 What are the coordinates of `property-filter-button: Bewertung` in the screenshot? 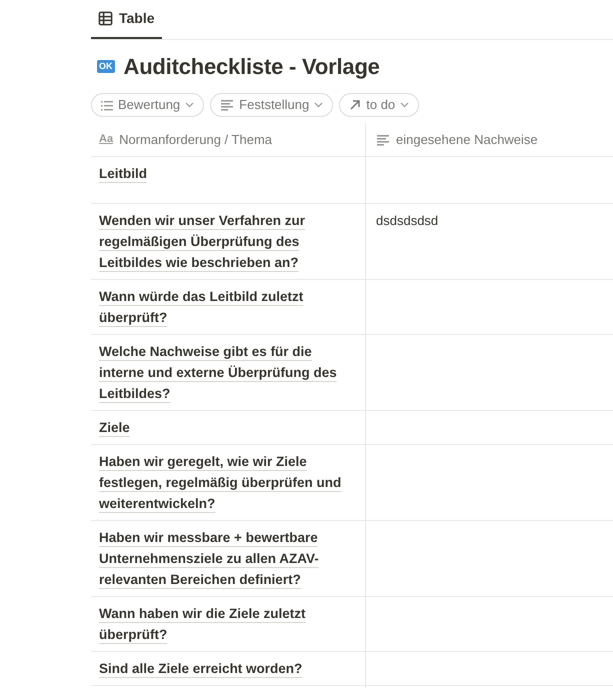 It's located at (147, 105).